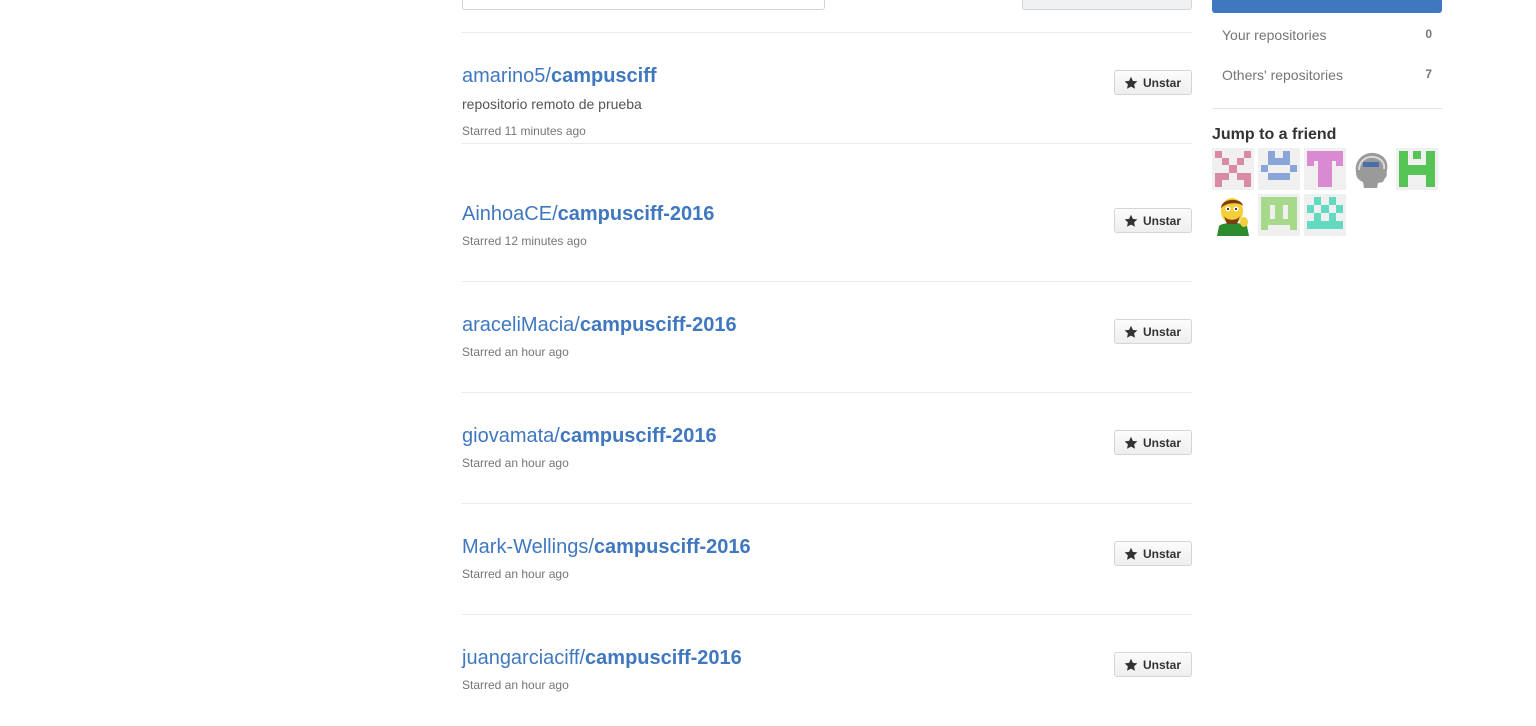  I want to click on repo-link: juangarciaciff/campusciff-2016, so click(602, 658).